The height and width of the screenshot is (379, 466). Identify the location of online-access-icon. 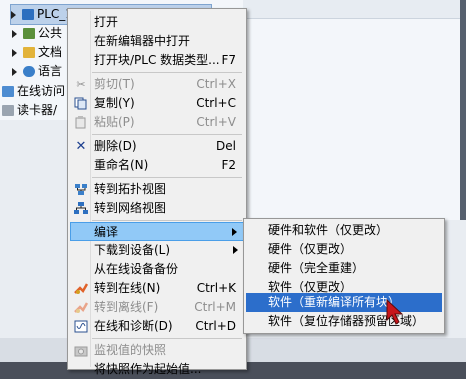
(8, 91).